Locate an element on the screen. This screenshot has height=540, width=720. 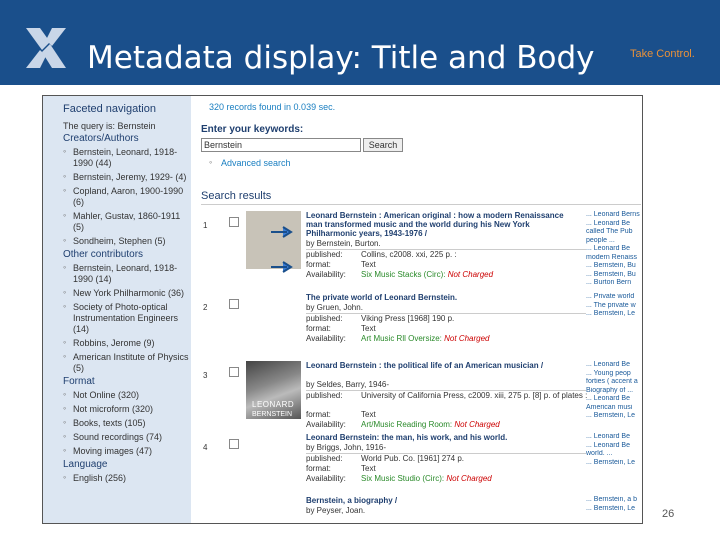
result-snippets: ... Bernstein, a b... Bernstein, Le is located at coordinates (614, 504).